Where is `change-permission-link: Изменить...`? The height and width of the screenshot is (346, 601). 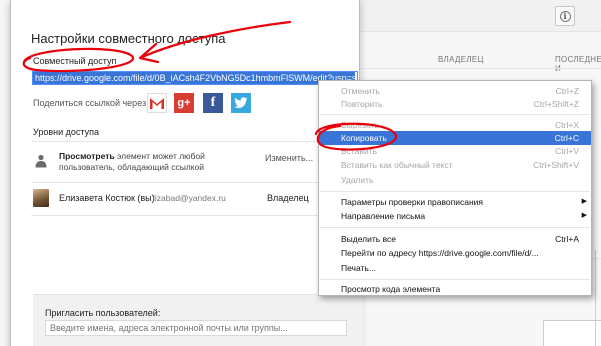 change-permission-link: Изменить... is located at coordinates (289, 158).